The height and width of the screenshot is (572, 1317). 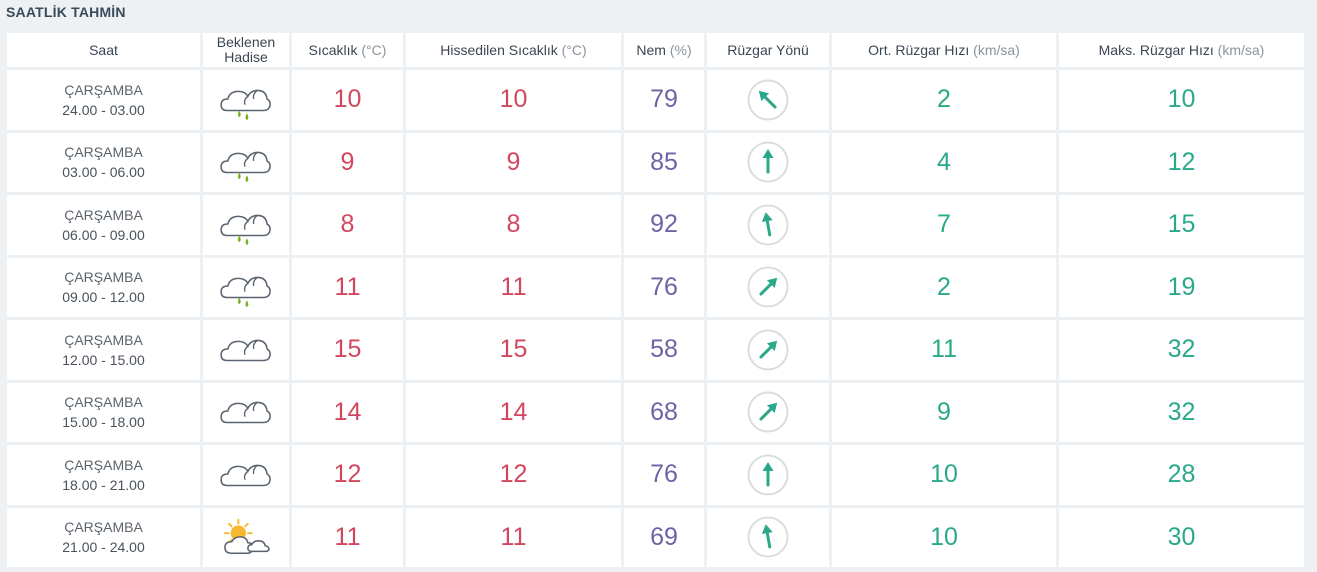 What do you see at coordinates (103, 297) in the screenshot?
I see `time-range: 09.00 - 12.00` at bounding box center [103, 297].